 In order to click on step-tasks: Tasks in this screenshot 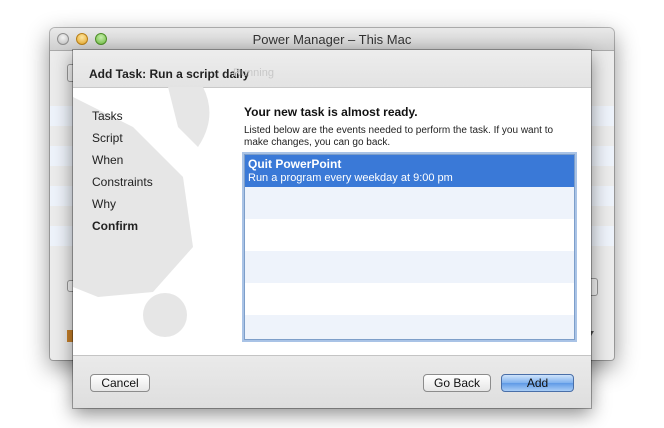, I will do `click(107, 116)`.